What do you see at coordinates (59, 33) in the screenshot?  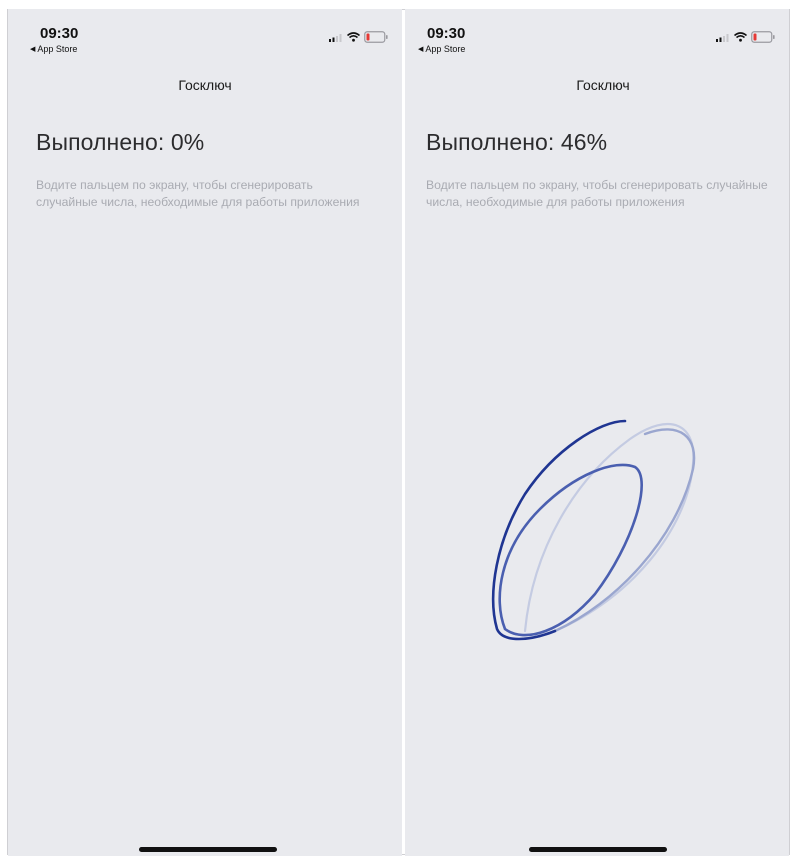 I see `status-time: 09:30` at bounding box center [59, 33].